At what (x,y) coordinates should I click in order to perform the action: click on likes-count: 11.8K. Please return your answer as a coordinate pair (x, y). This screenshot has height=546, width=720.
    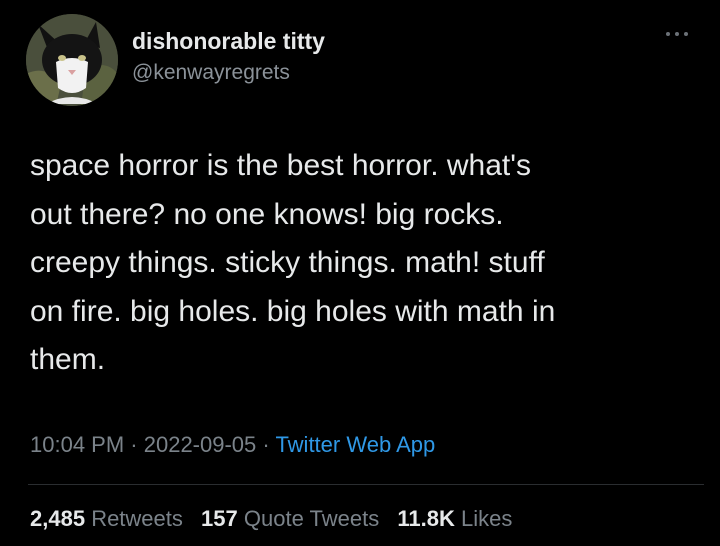
    Looking at the image, I should click on (426, 518).